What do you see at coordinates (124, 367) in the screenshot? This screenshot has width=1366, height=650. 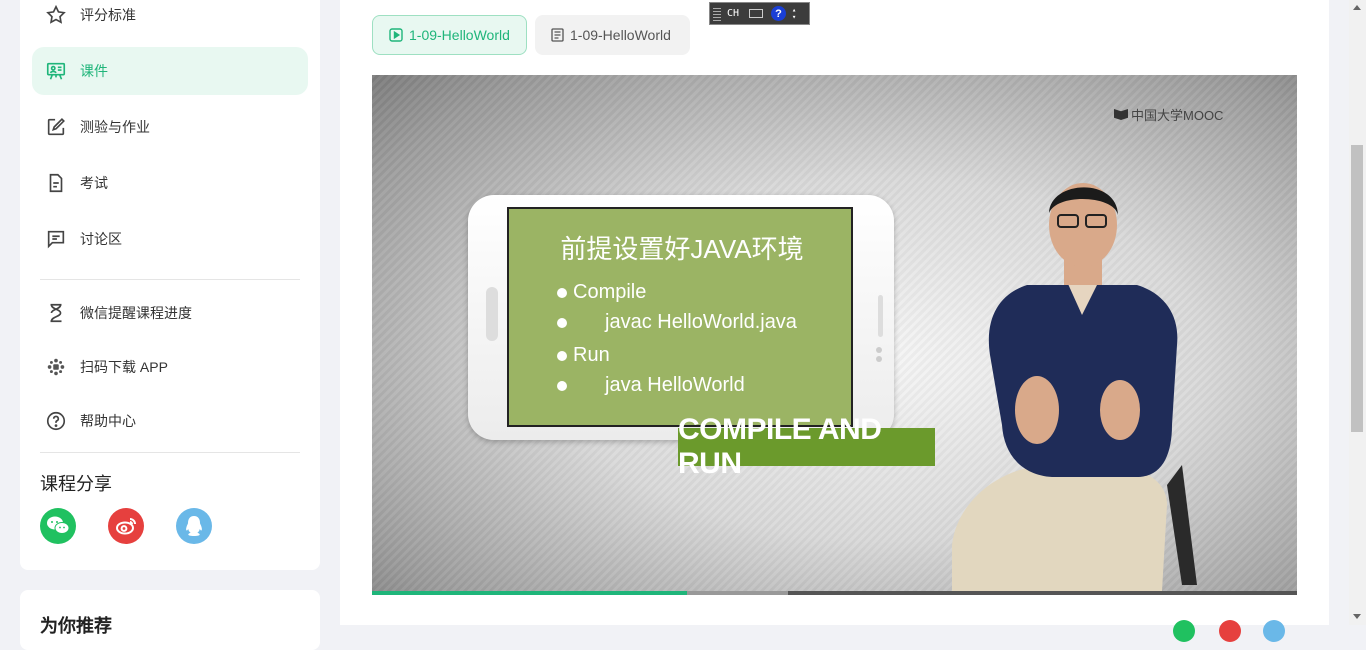 I see `sidebar-item-label: 扫码下载 APP` at bounding box center [124, 367].